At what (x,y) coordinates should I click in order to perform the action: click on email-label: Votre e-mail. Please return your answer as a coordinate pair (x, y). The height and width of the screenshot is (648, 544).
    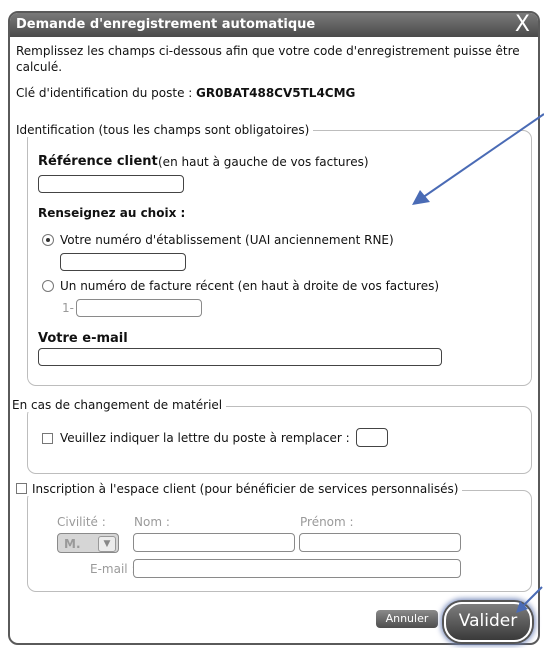
    Looking at the image, I should click on (83, 338).